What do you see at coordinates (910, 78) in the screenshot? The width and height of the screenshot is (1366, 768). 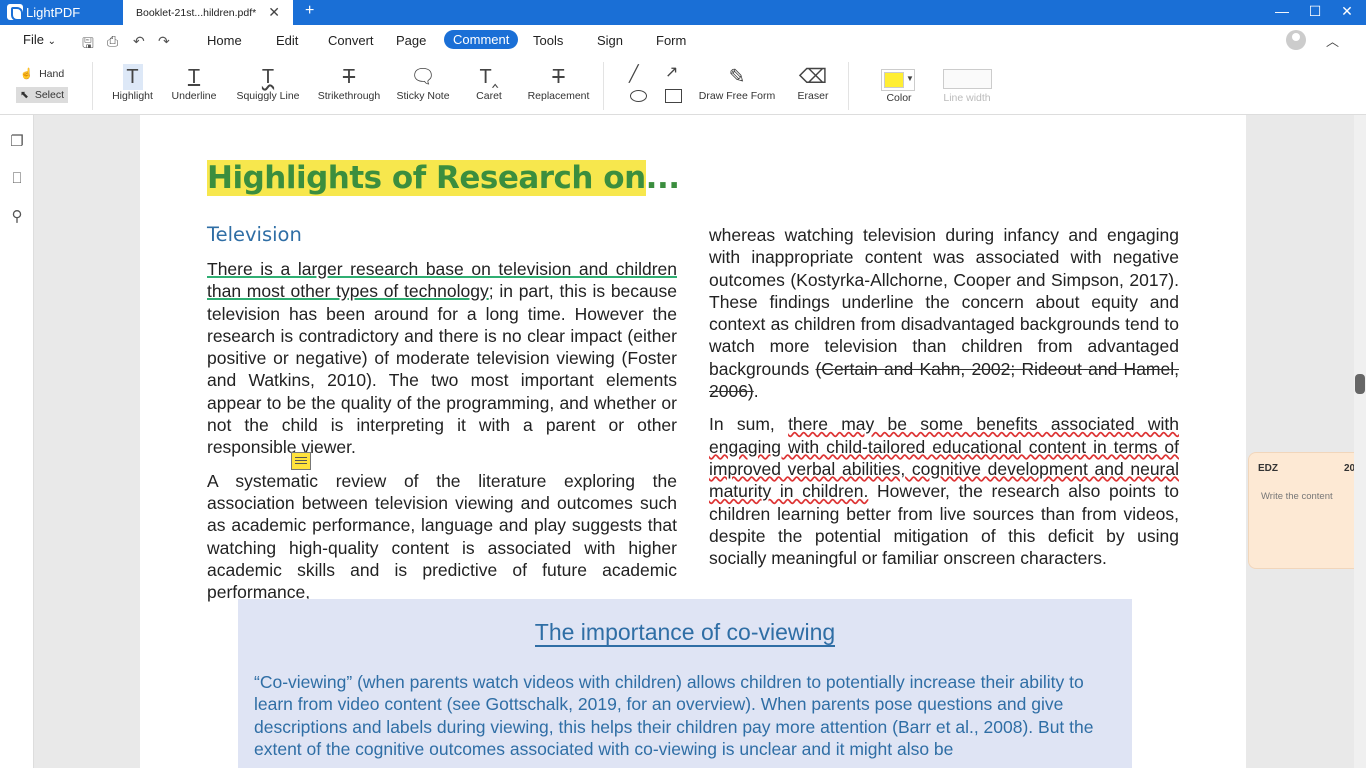 I see `chevron-down-icon: ▼` at bounding box center [910, 78].